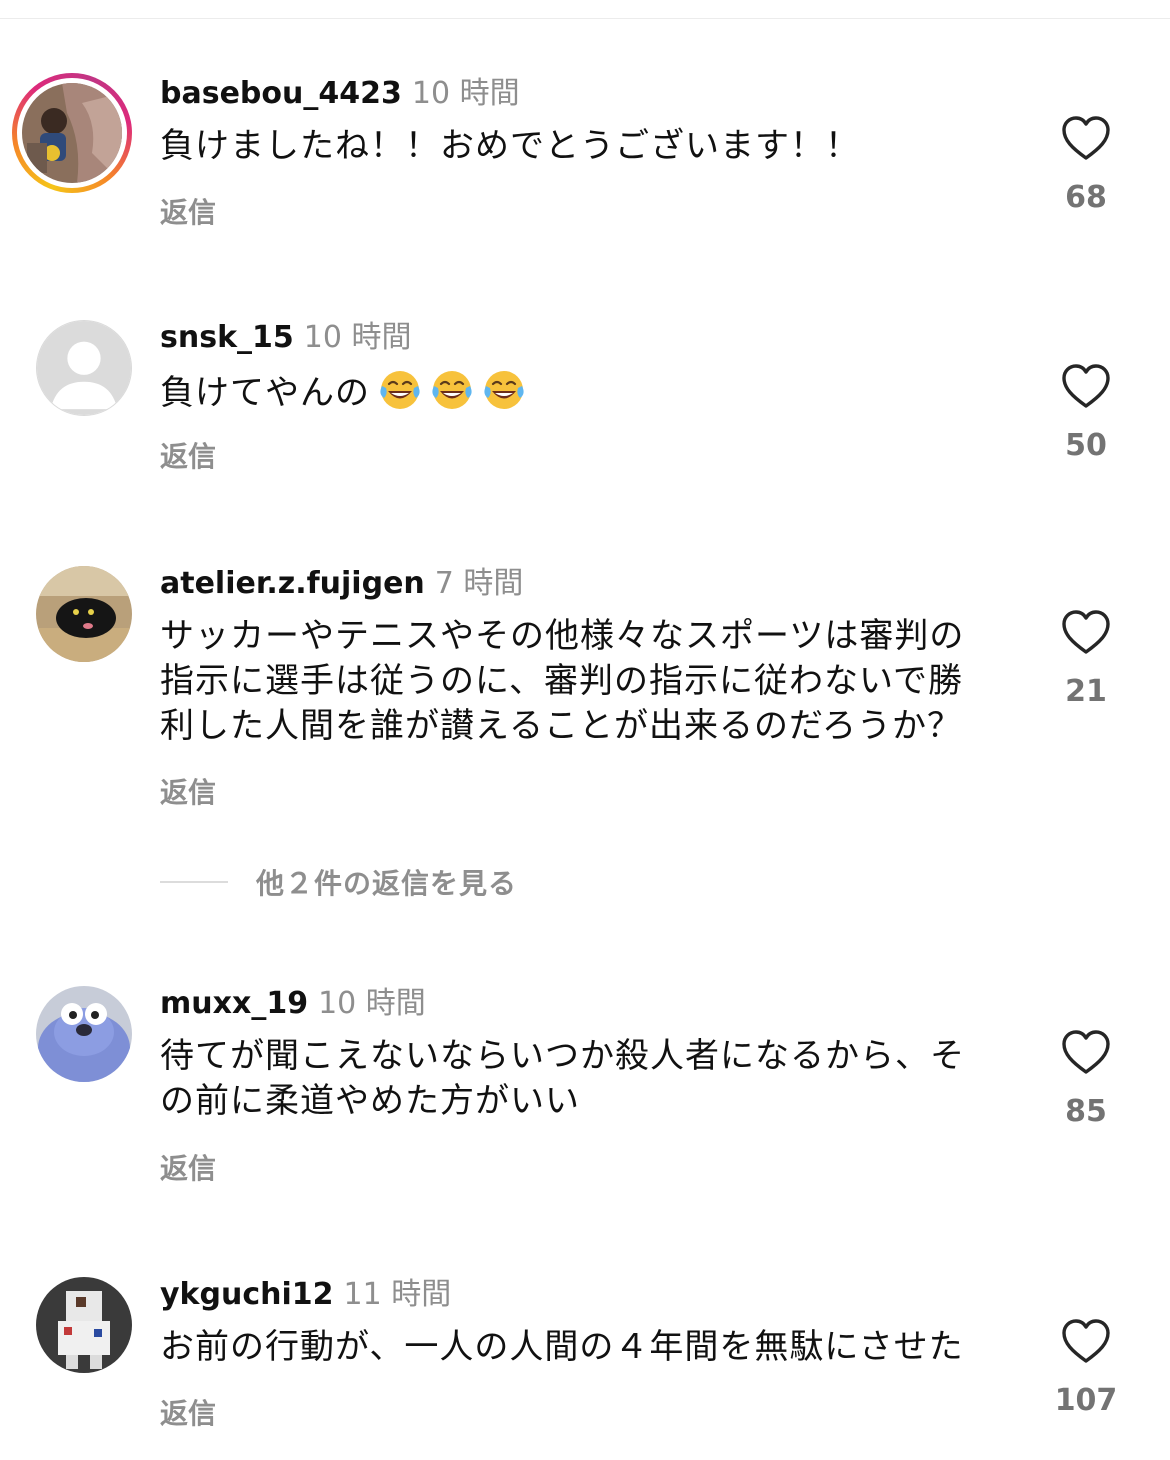 Image resolution: width=1170 pixels, height=1460 pixels. I want to click on timestamp: 7 時間, so click(479, 583).